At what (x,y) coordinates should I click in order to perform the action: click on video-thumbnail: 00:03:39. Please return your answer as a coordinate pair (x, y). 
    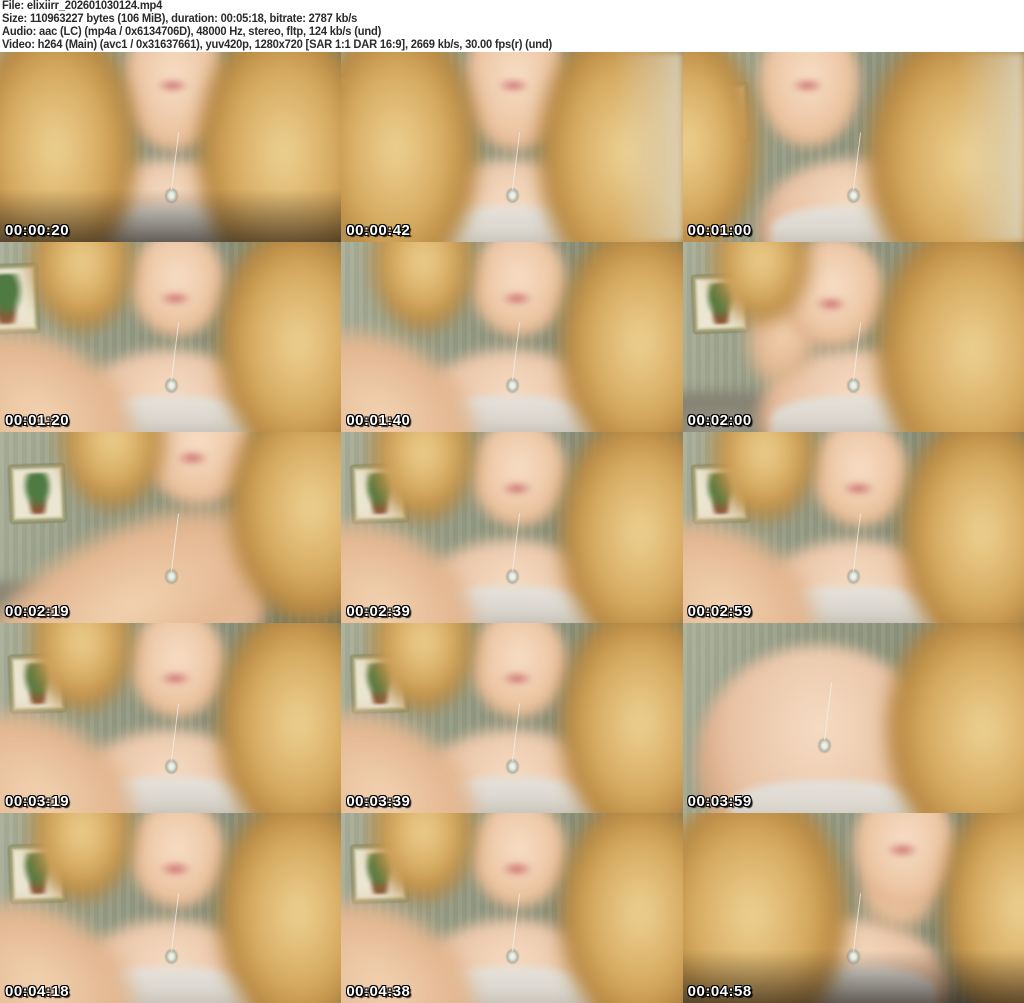
    Looking at the image, I should click on (512, 717).